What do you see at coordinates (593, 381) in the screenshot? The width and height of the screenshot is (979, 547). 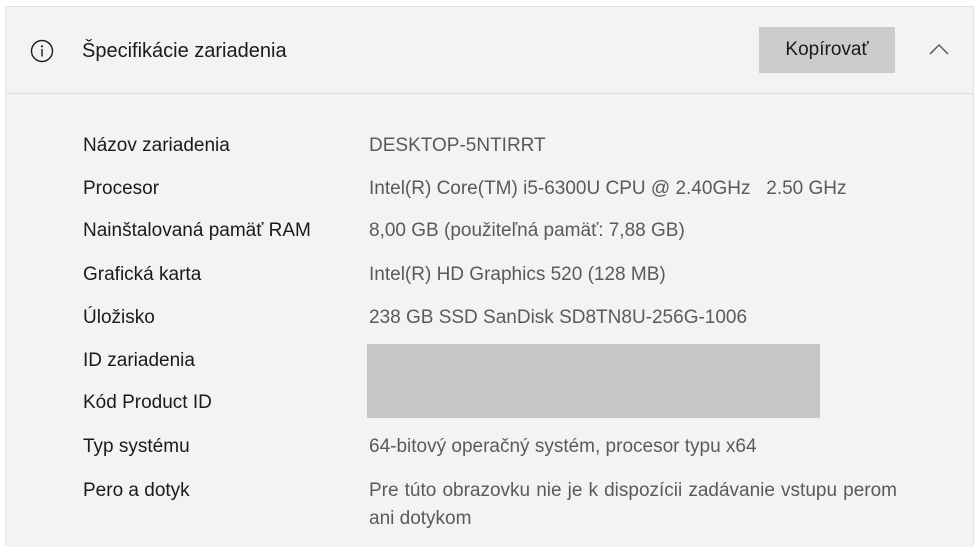 I see `redacted-area` at bounding box center [593, 381].